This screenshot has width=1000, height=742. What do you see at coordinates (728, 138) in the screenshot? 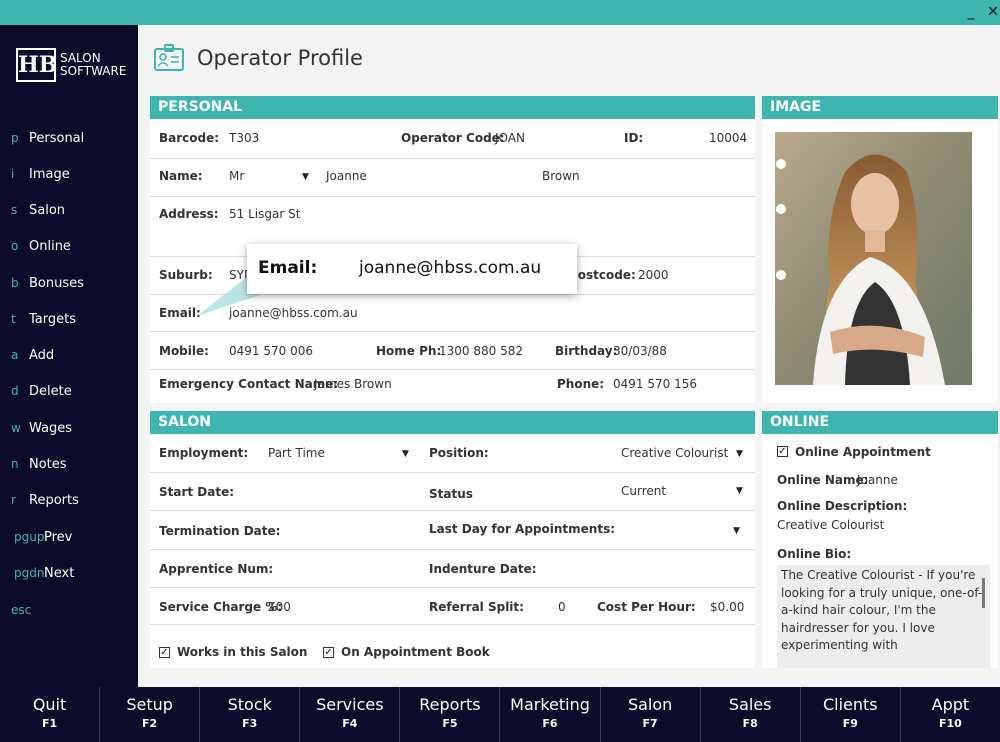
I see `id-field: 10004` at bounding box center [728, 138].